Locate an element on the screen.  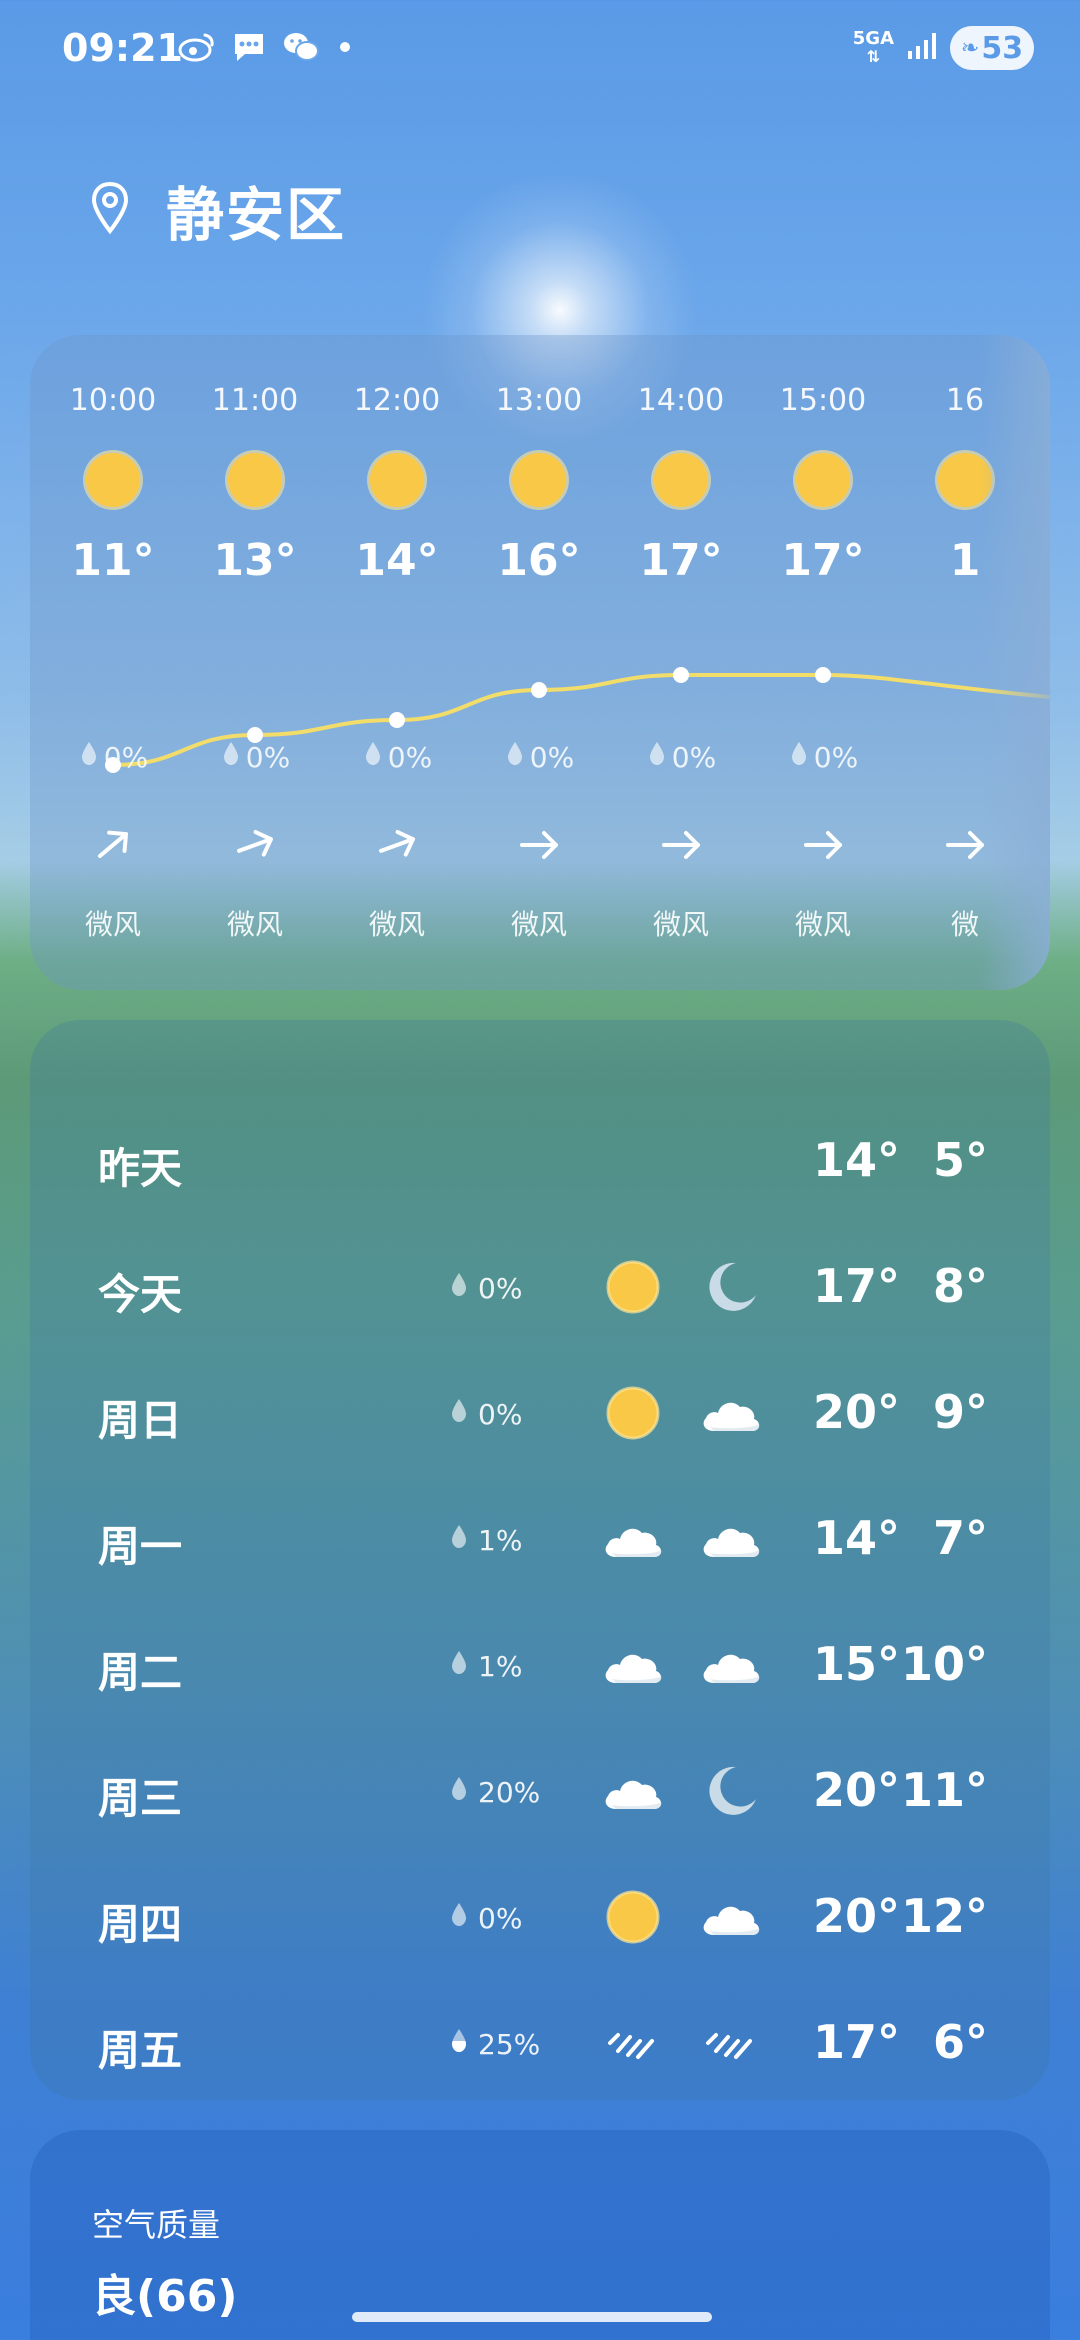
leaf-icon: ❧ is located at coordinates (970, 48).